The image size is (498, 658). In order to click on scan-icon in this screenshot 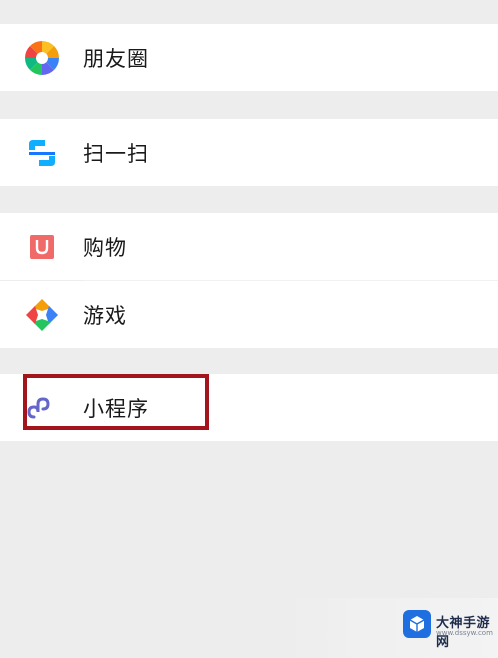, I will do `click(42, 153)`.